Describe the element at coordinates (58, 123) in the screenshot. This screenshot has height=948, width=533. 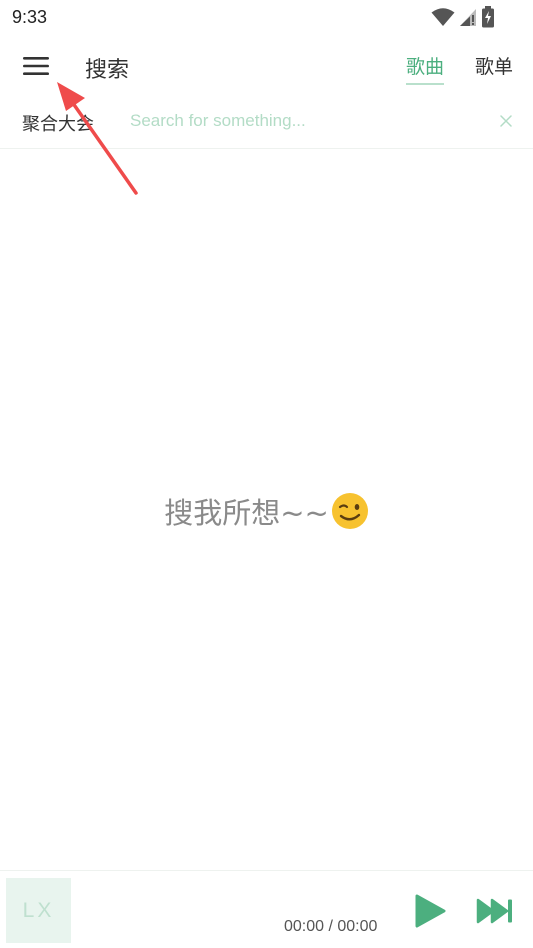
I see `source-selector: 聚合大会` at that location.